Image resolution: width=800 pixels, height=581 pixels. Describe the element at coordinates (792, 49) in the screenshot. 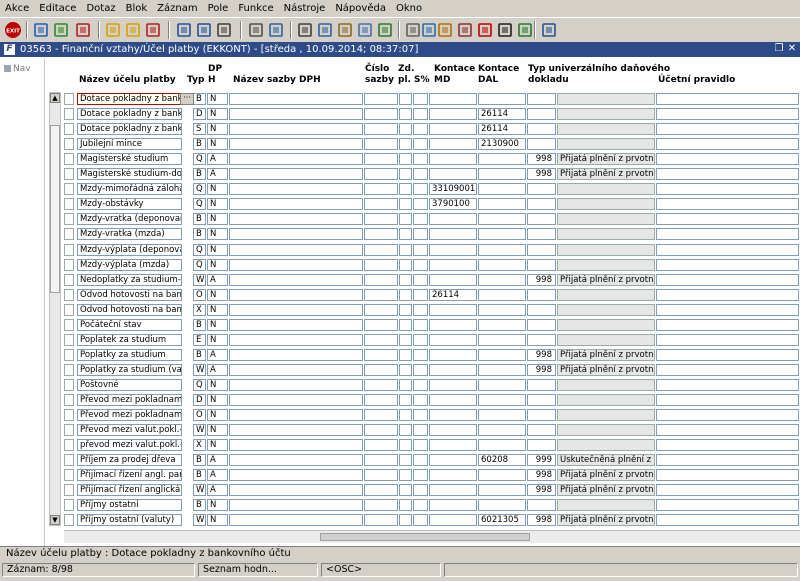

I see `close-window-button: ✕` at that location.